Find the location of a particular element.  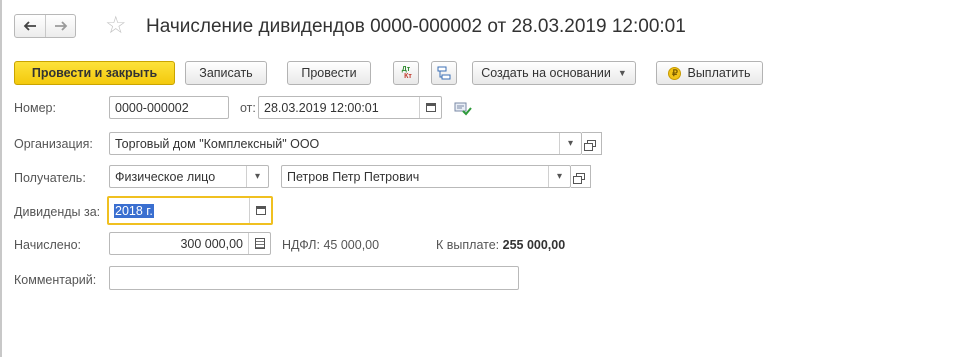

payout-label: К выплате: is located at coordinates (468, 245).